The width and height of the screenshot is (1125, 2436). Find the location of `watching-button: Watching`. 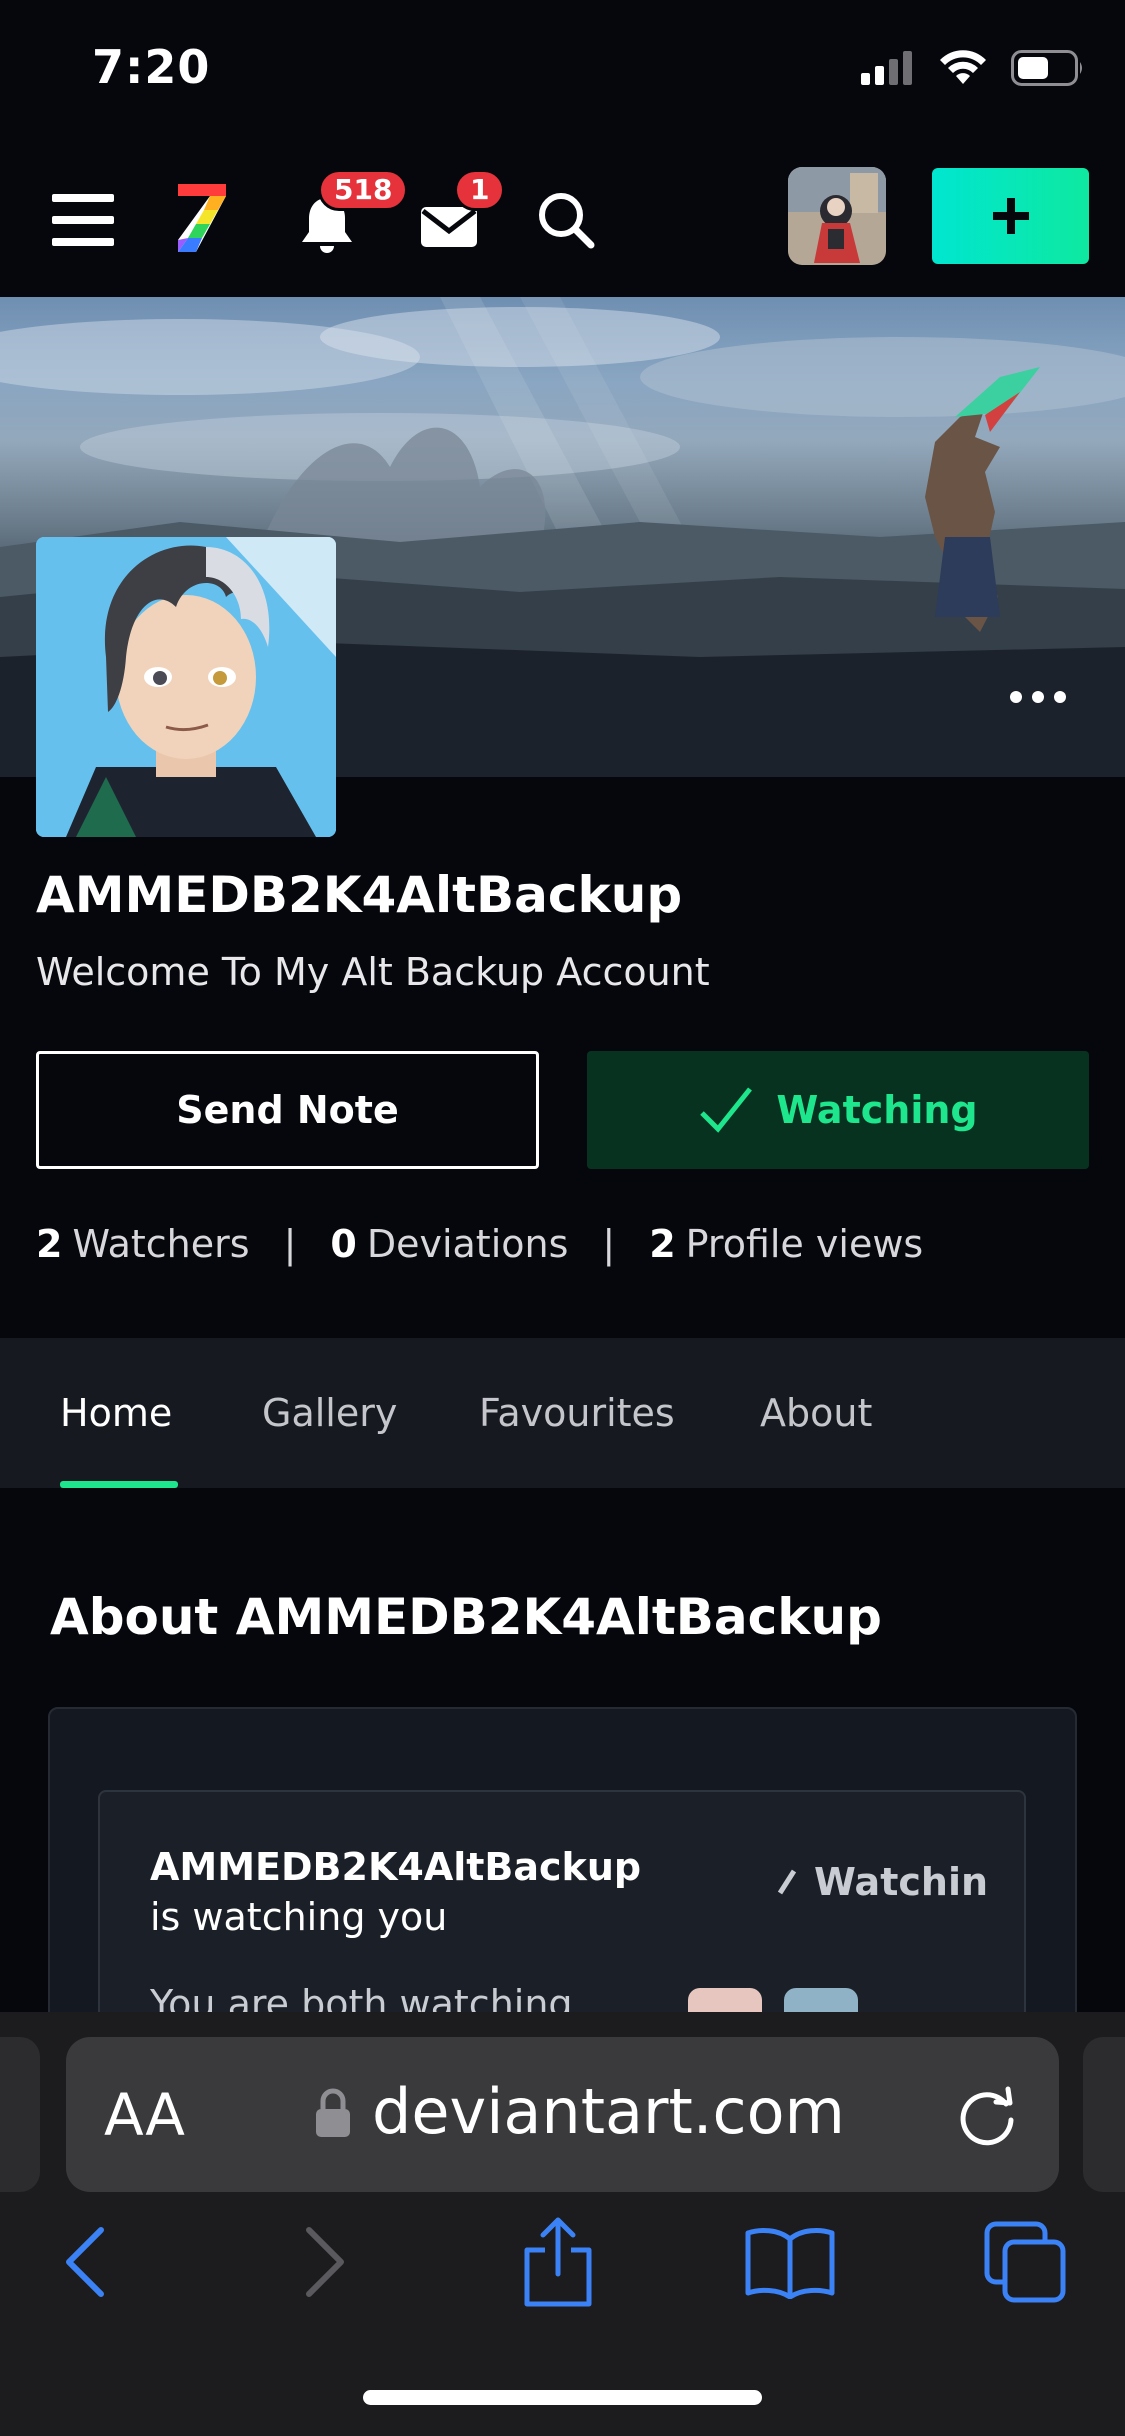

watching-button: Watching is located at coordinates (838, 1110).